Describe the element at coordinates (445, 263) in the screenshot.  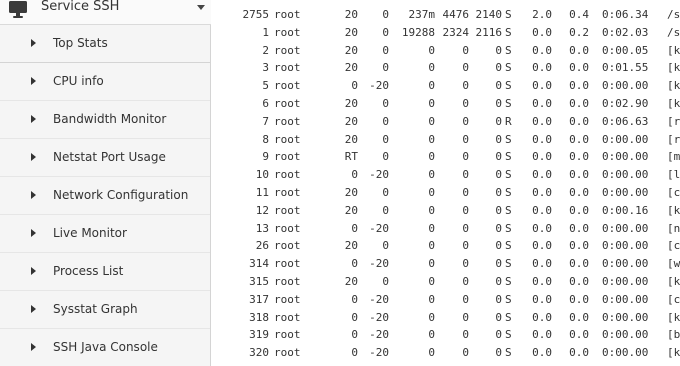
I see `process-row: 314 root 0 -20 0 0 0 S 0.0 0.0 0:00.00 [w` at that location.